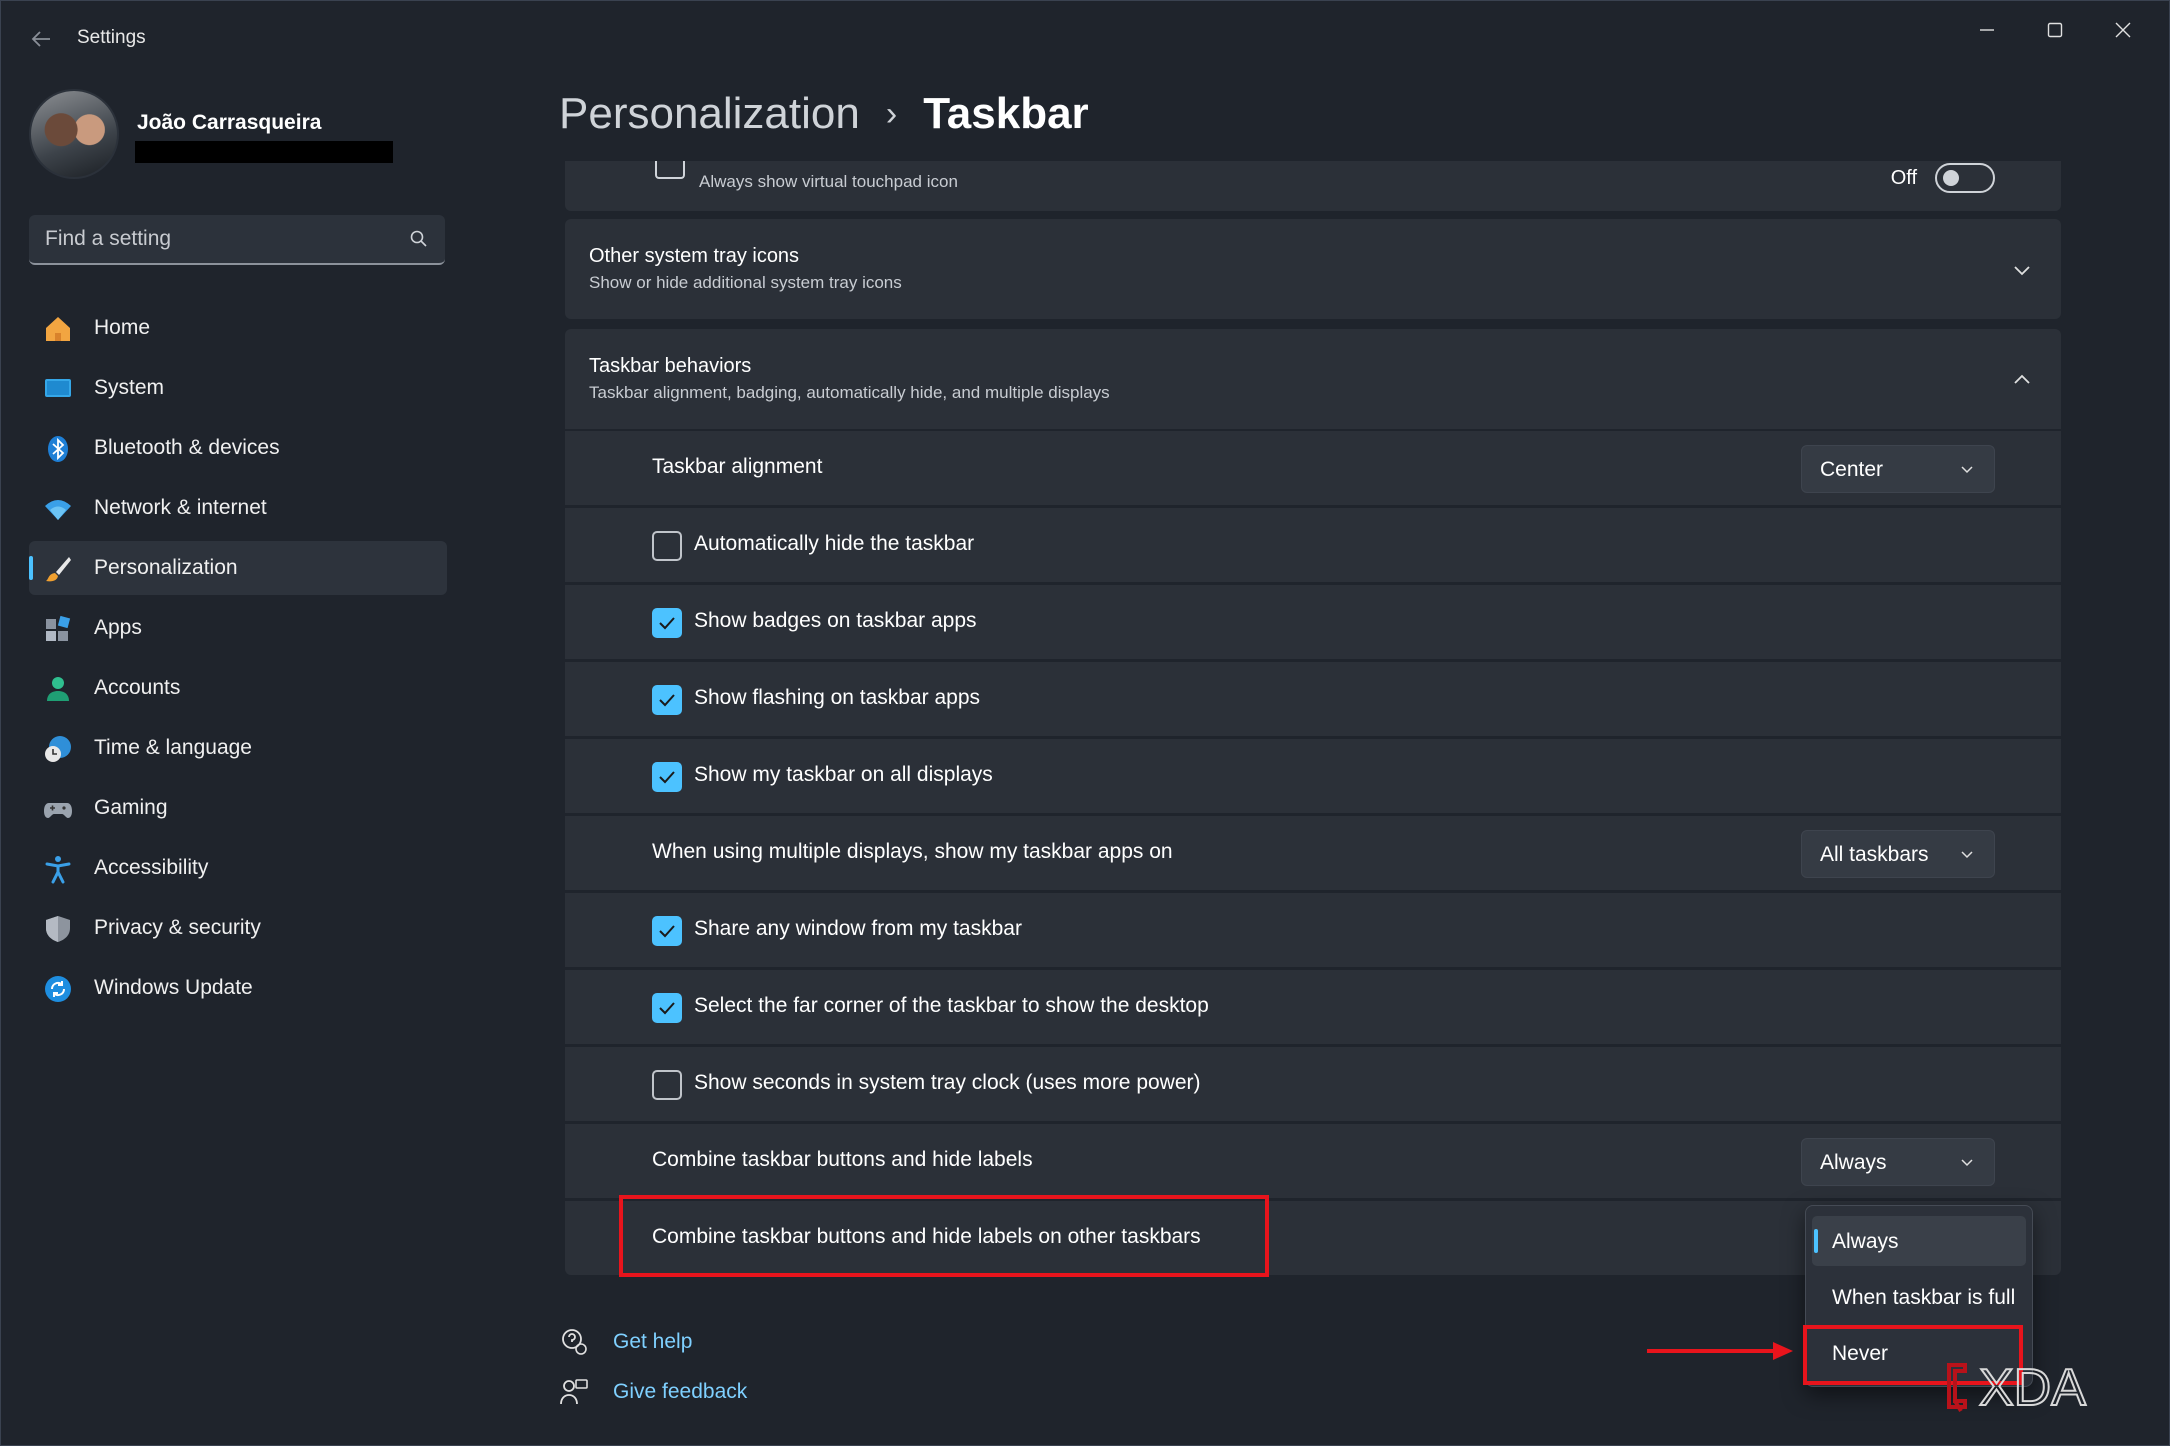 Image resolution: width=2170 pixels, height=1446 pixels. I want to click on breadcrumb: Personalization › Taskbar, so click(824, 114).